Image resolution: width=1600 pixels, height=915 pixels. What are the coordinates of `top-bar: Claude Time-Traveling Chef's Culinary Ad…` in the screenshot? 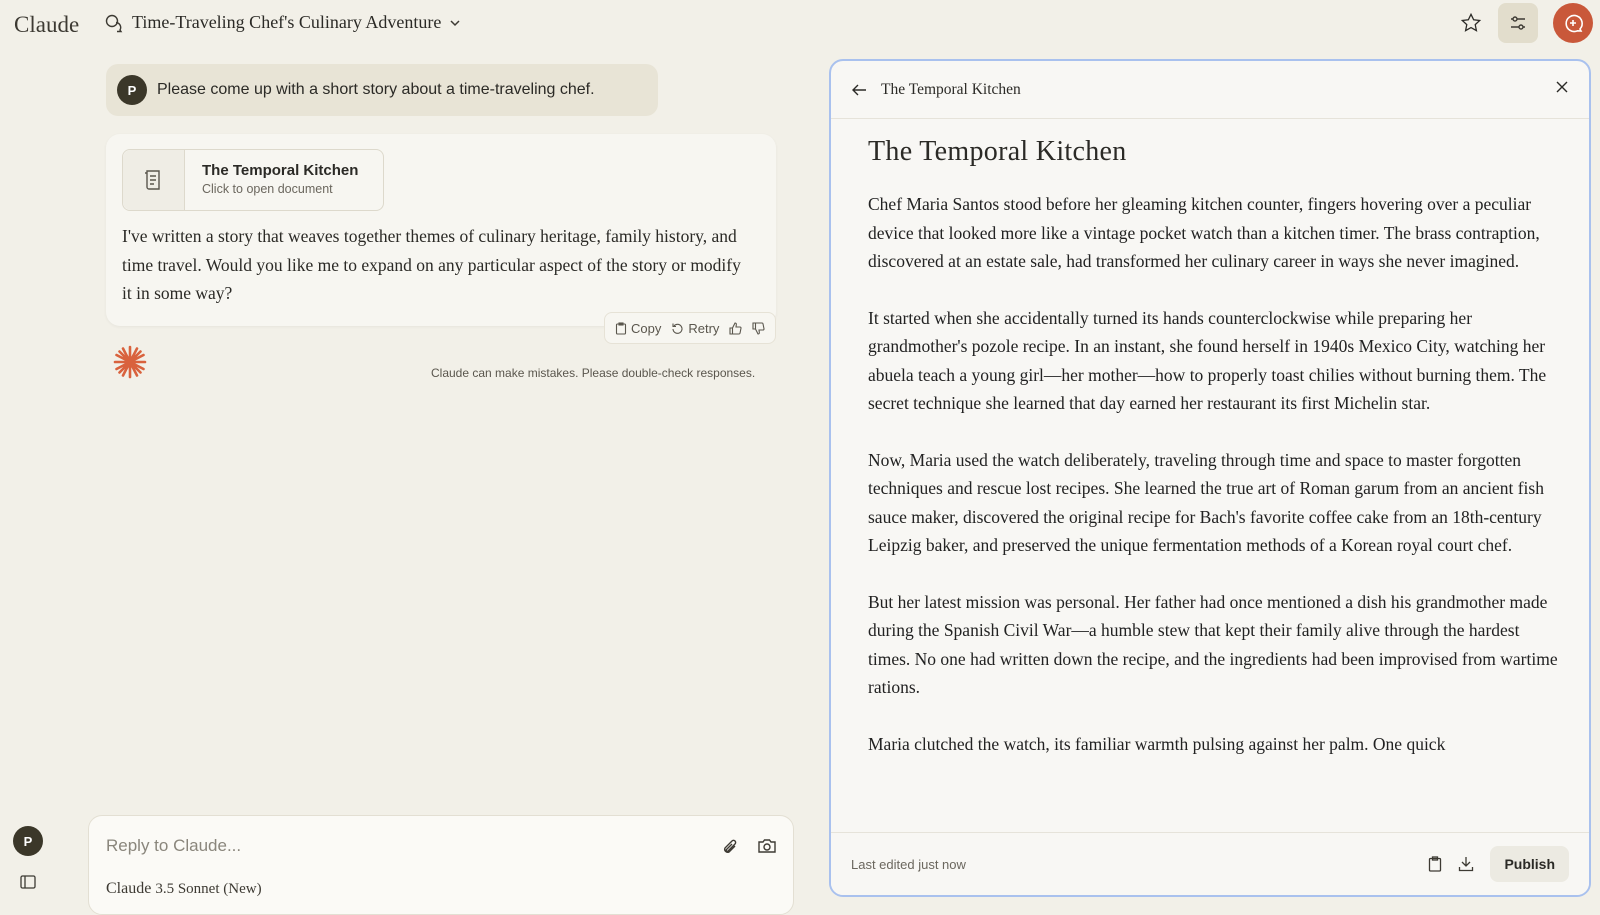 It's located at (800, 24).